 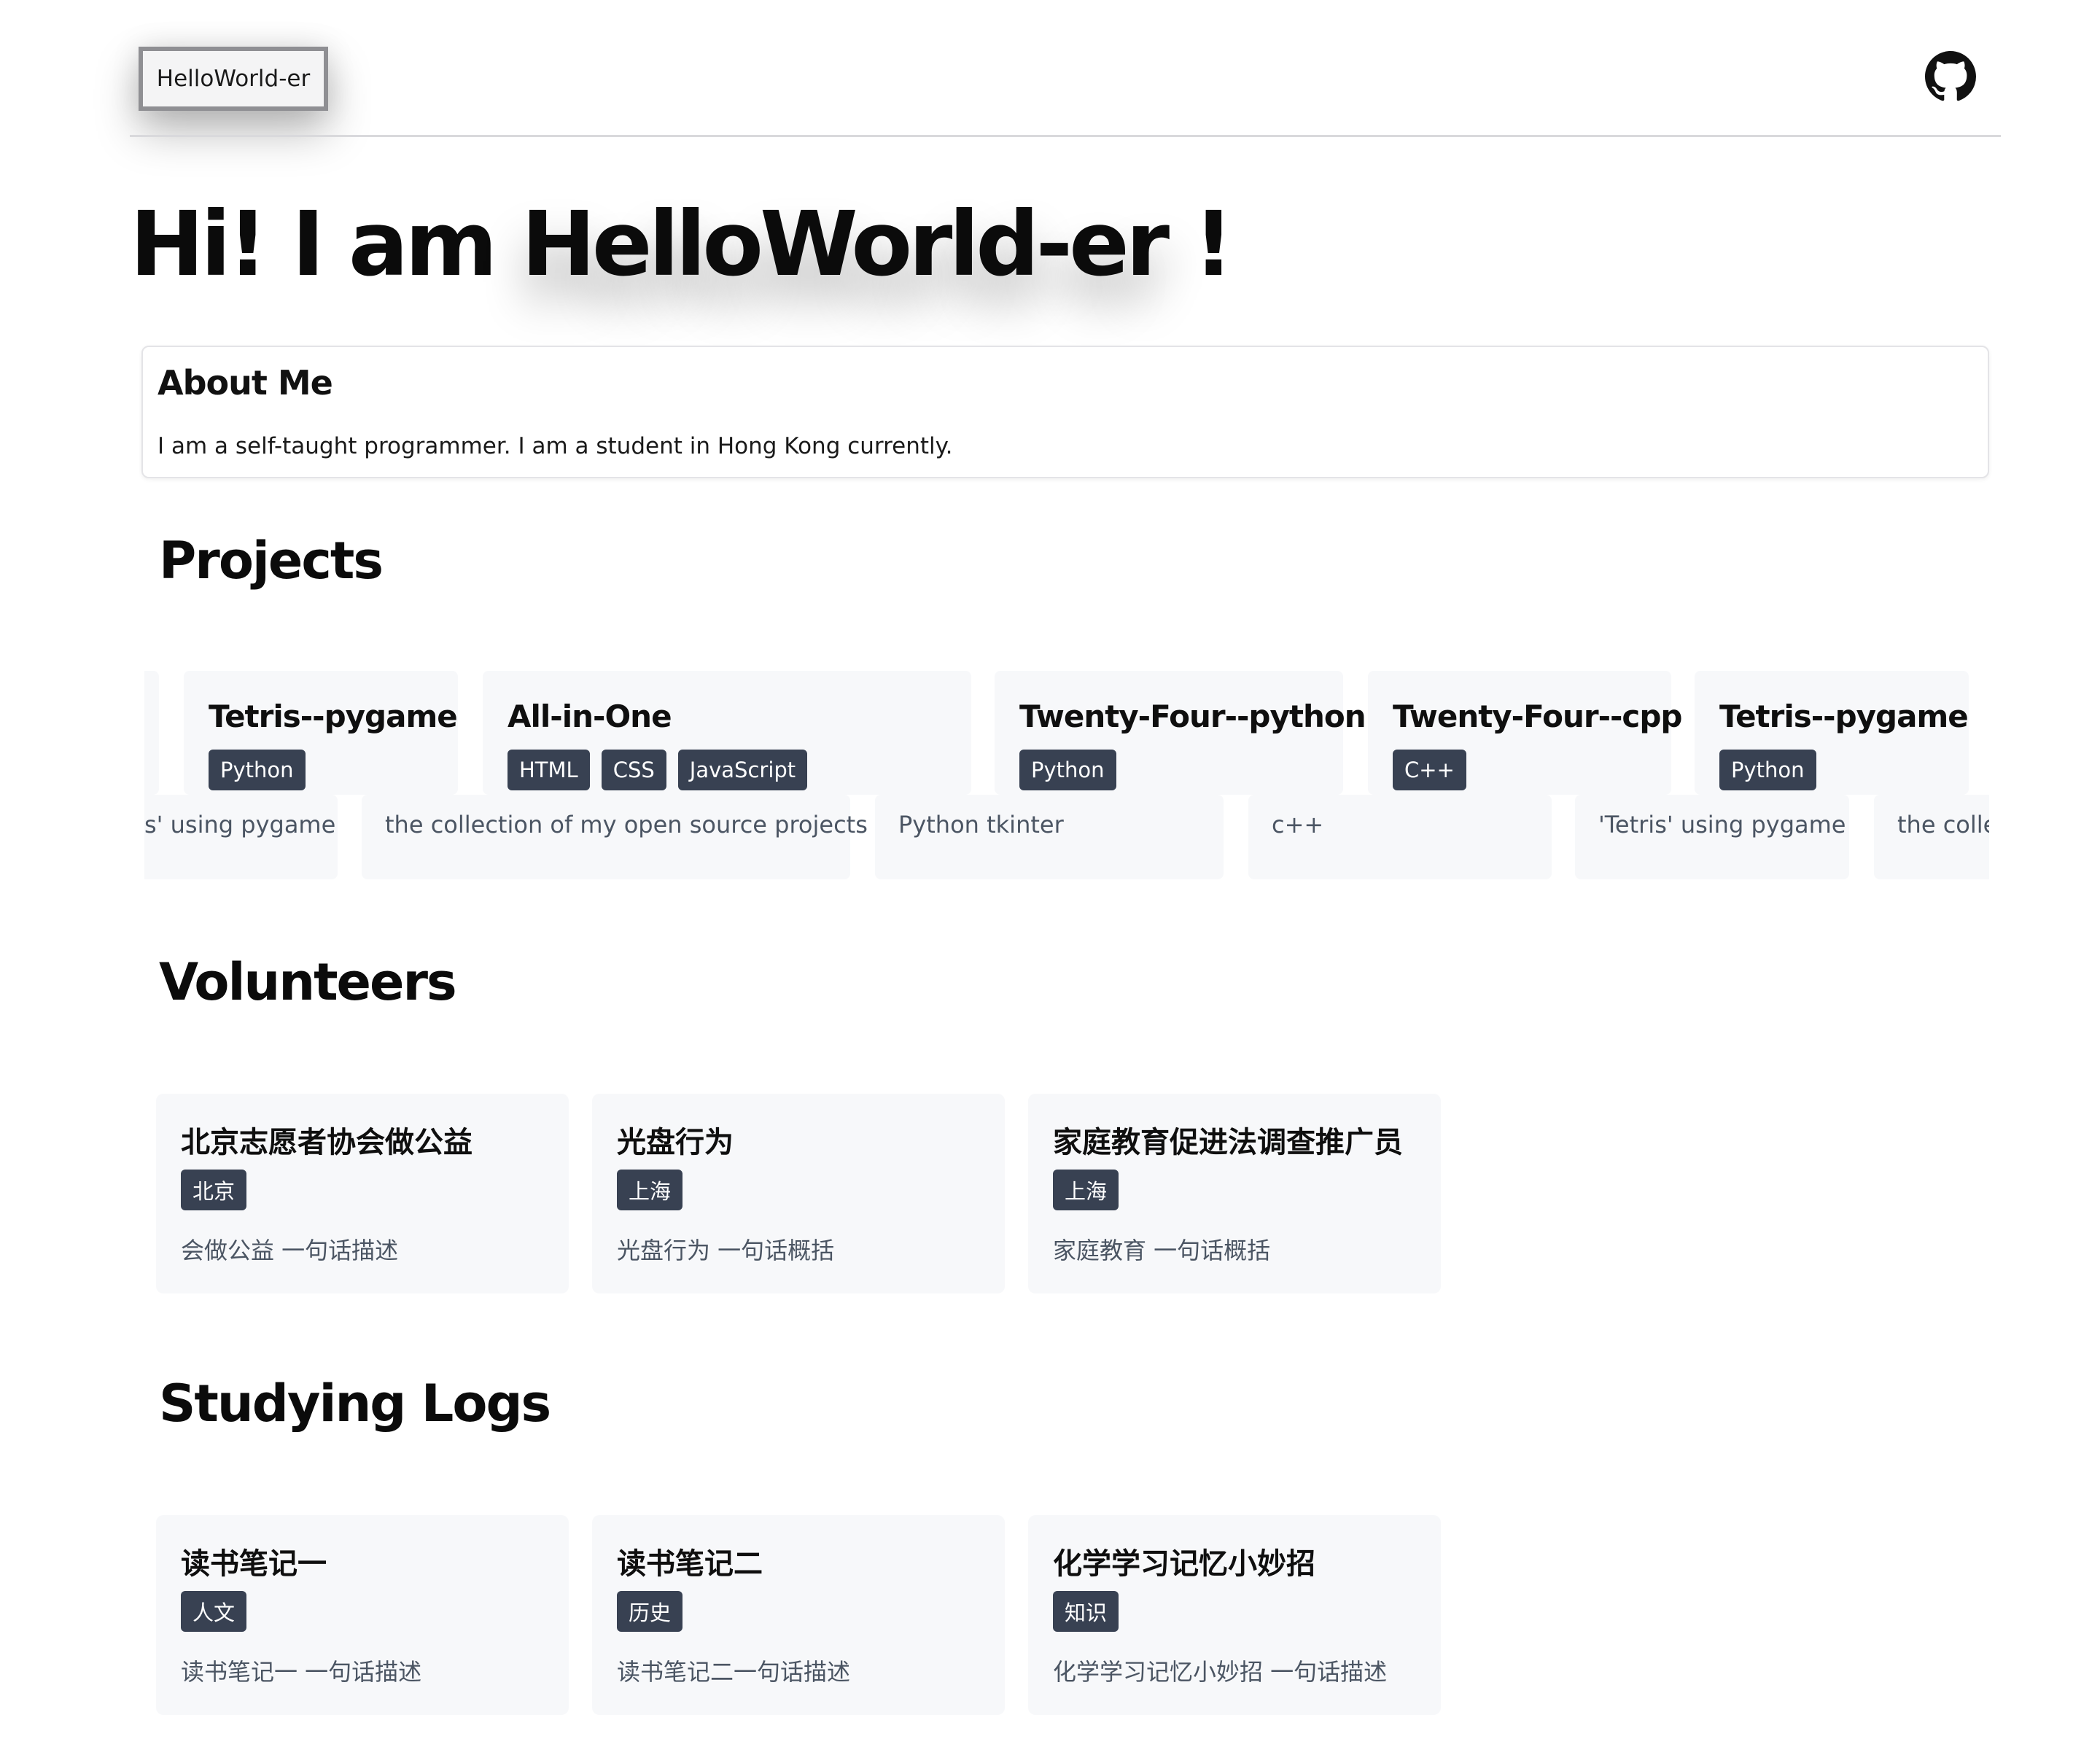 I want to click on project-description: the colle, so click(x=1943, y=825).